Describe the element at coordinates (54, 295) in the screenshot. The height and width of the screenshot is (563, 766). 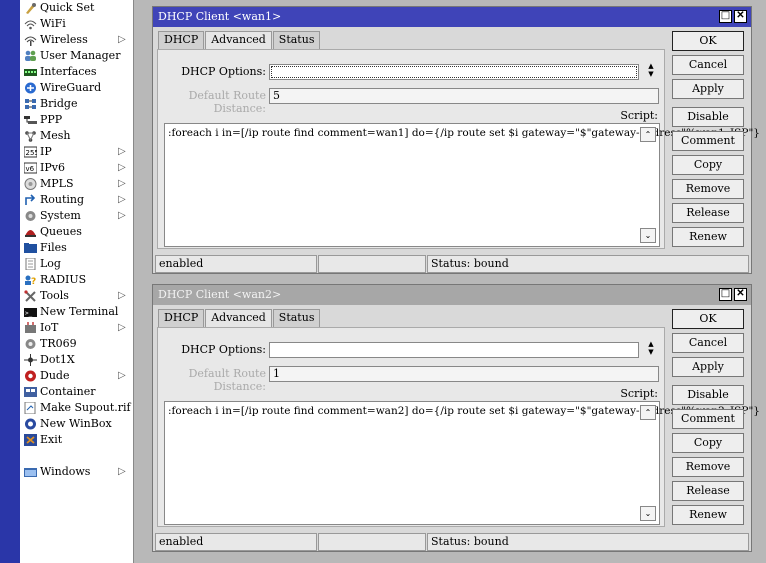
I see `menu-item-label: Tools` at that location.